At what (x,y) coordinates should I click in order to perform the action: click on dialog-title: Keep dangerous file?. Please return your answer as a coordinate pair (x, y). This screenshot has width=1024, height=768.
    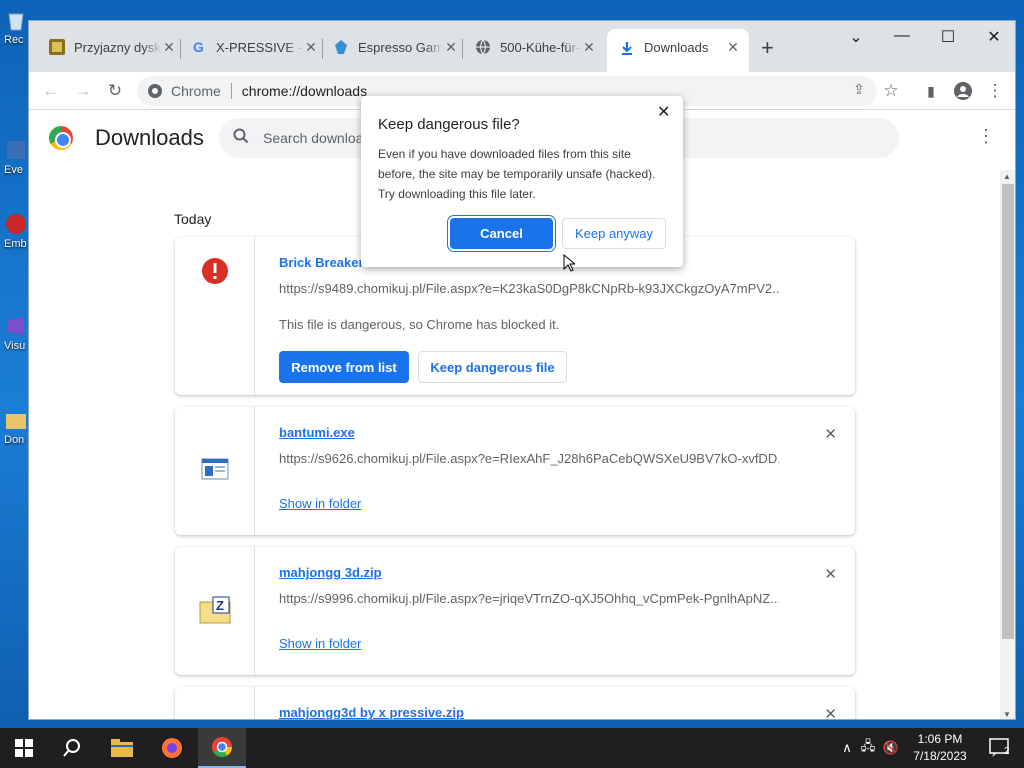
    Looking at the image, I should click on (449, 124).